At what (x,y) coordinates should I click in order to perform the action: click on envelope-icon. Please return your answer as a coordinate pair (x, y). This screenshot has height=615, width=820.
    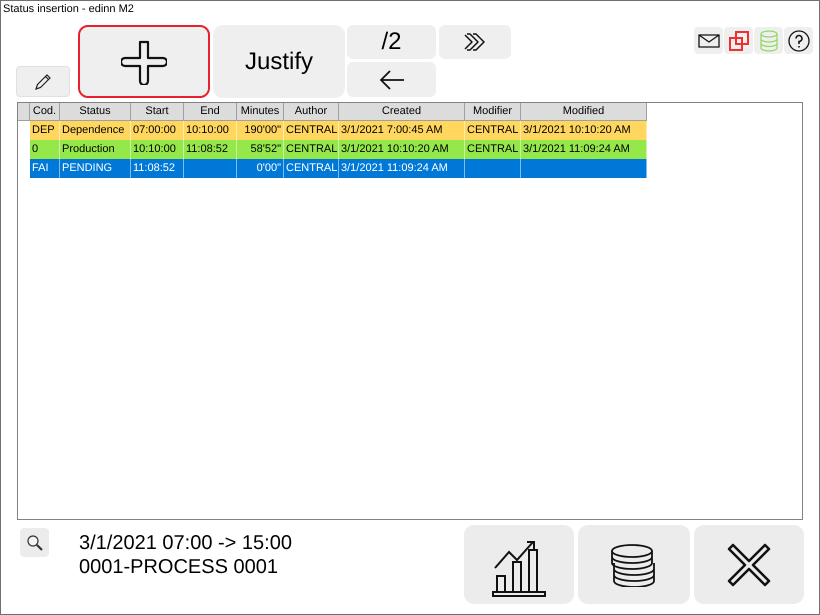
    Looking at the image, I should click on (709, 41).